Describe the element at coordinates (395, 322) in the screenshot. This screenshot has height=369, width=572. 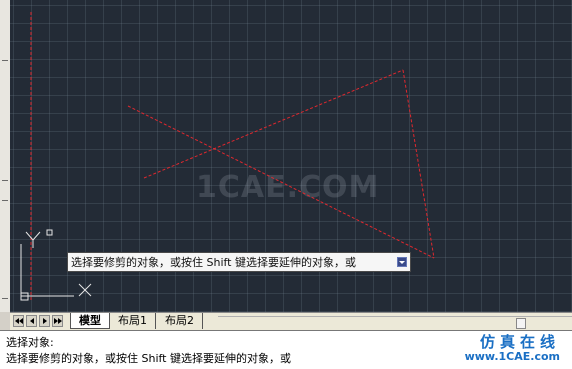
I see `horizontal-scrollbar` at that location.